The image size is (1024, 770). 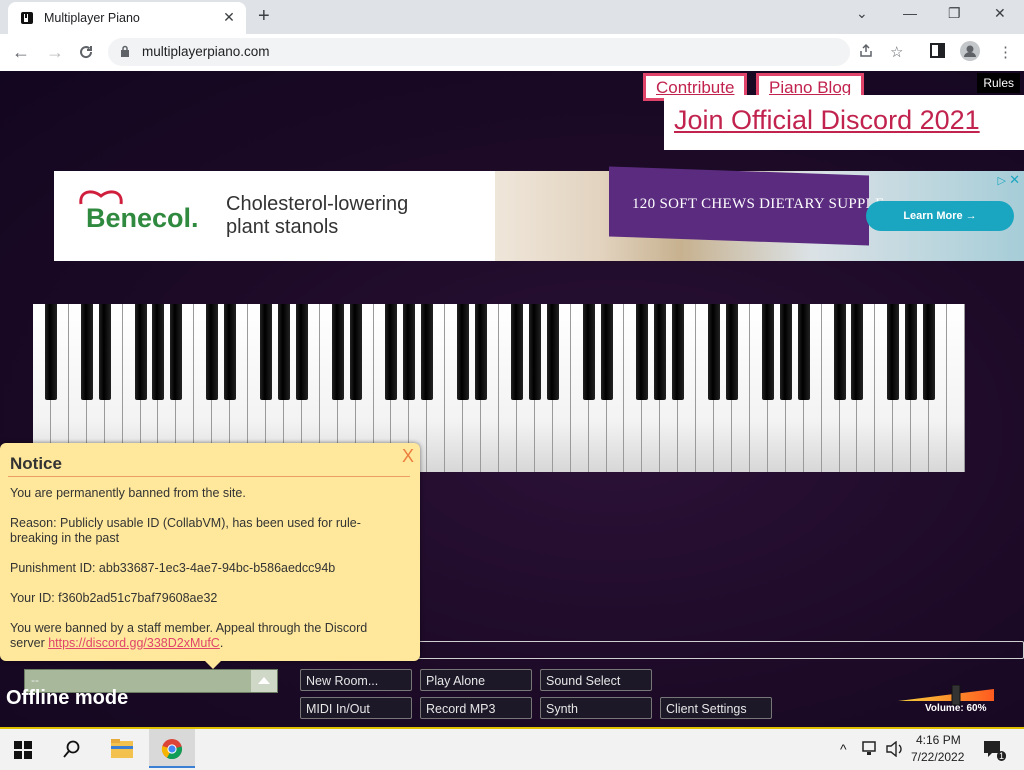 What do you see at coordinates (125, 51) in the screenshot?
I see `lock-icon` at bounding box center [125, 51].